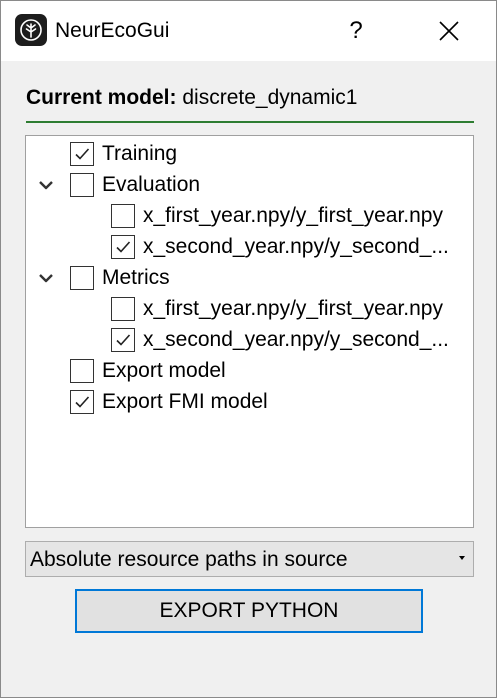  What do you see at coordinates (31, 30) in the screenshot?
I see `leaf-logo-icon` at bounding box center [31, 30].